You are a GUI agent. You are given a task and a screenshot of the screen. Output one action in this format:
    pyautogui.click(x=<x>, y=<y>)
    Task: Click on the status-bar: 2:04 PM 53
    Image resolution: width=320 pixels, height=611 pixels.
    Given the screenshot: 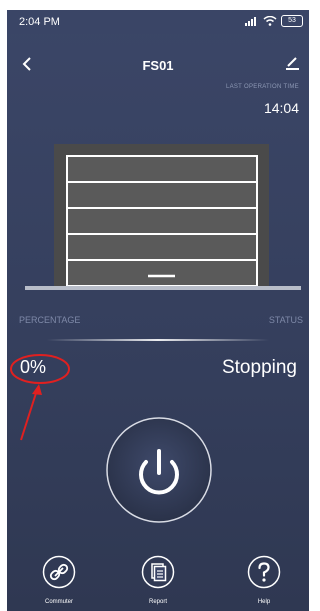 What is the action you would take?
    pyautogui.click(x=158, y=22)
    